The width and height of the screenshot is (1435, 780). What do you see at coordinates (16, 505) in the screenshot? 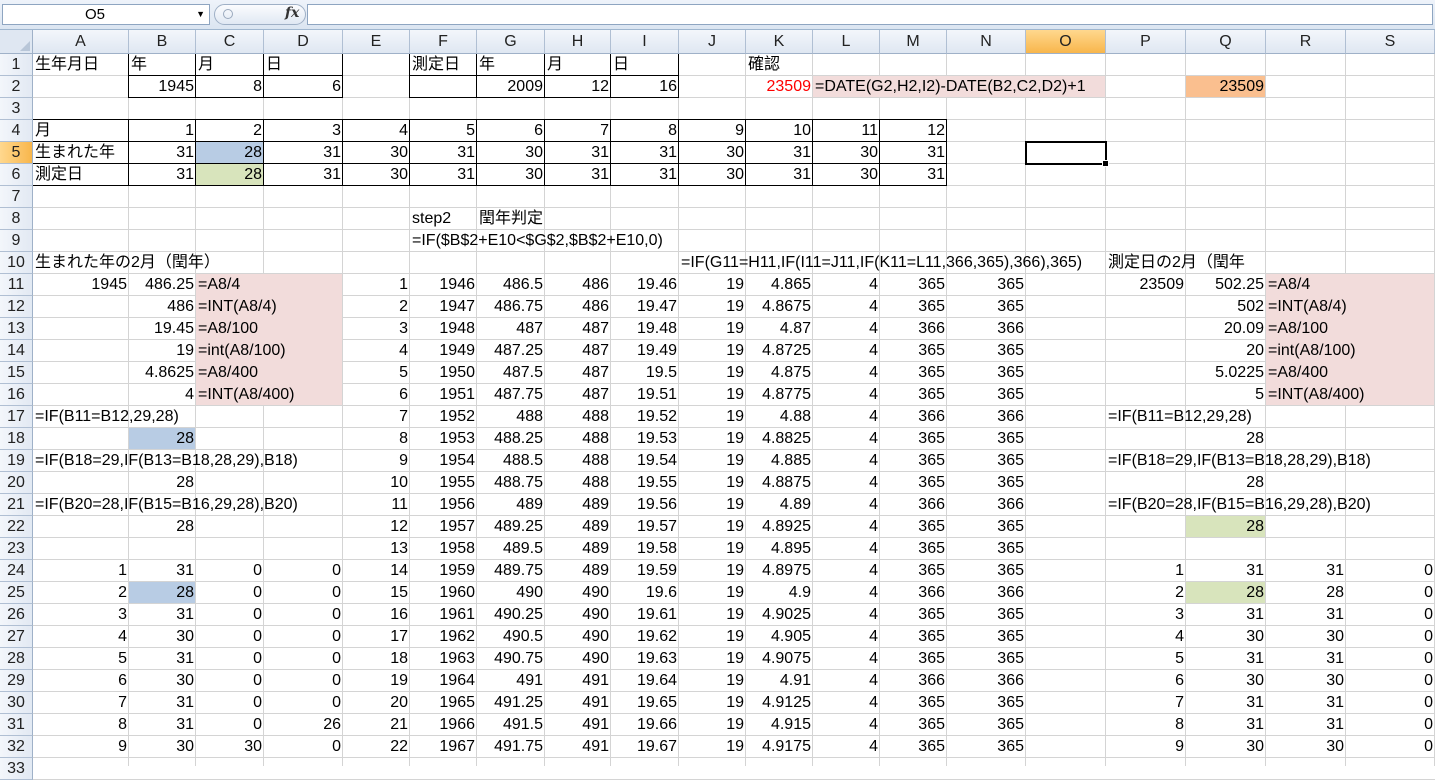
I see `row-header-21: 21` at bounding box center [16, 505].